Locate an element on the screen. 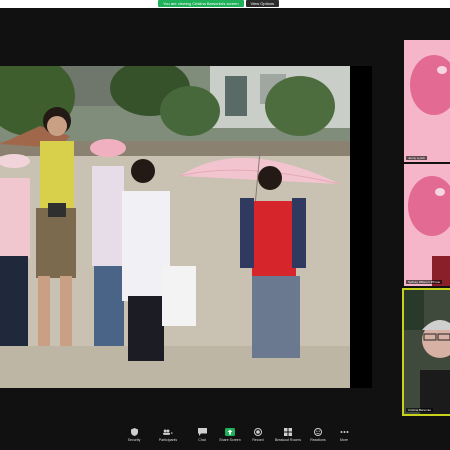 Image resolution: width=450 pixels, height=450 pixels. more-button: More is located at coordinates (344, 435).